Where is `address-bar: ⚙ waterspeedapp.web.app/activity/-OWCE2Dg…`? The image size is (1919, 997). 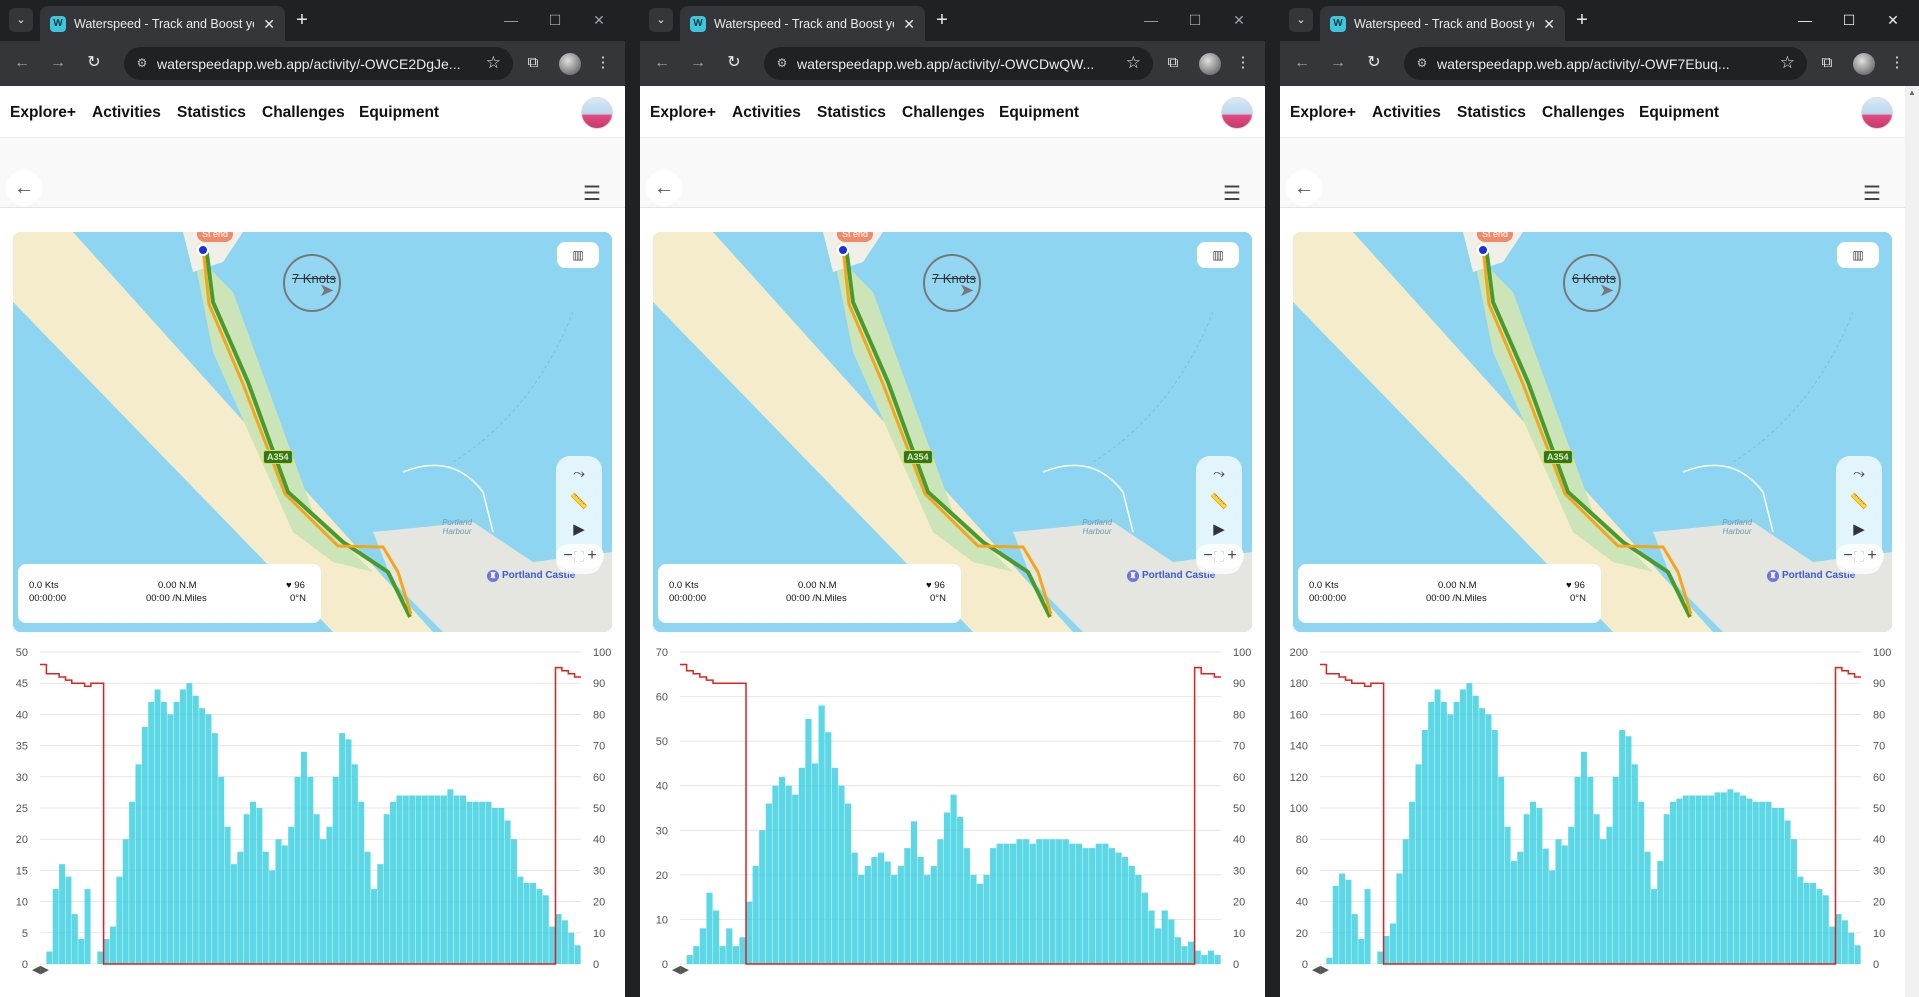
address-bar: ⚙ waterspeedapp.web.app/activity/-OWCE2Dg… is located at coordinates (318, 63).